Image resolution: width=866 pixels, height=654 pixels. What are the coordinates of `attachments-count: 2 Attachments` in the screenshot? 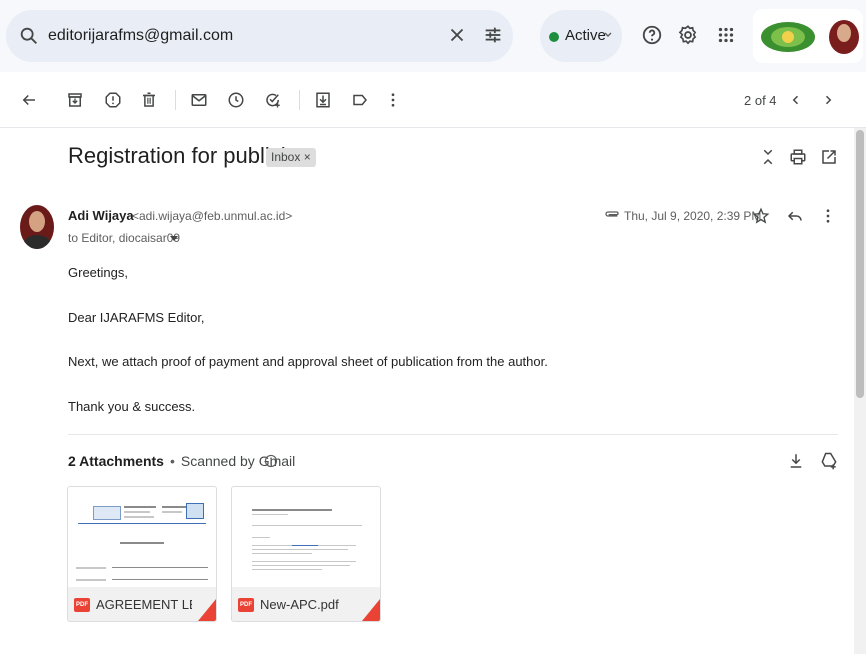 It's located at (116, 461).